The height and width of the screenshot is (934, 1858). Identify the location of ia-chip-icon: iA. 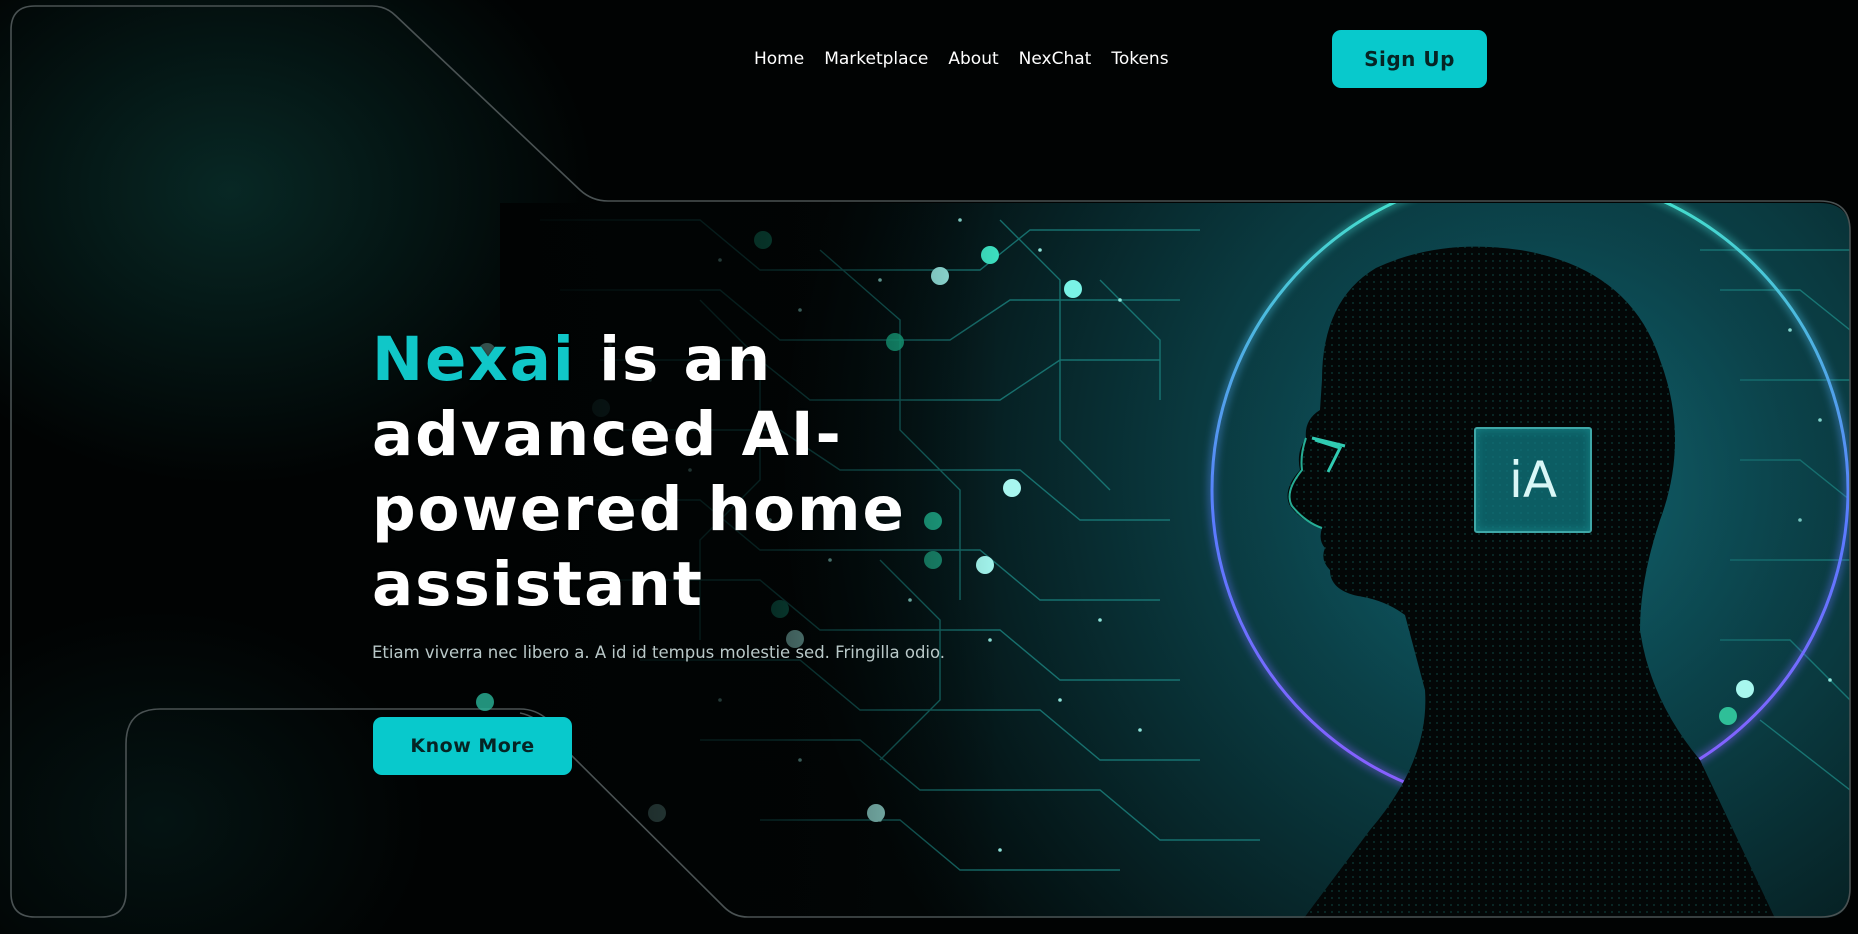
(1533, 480).